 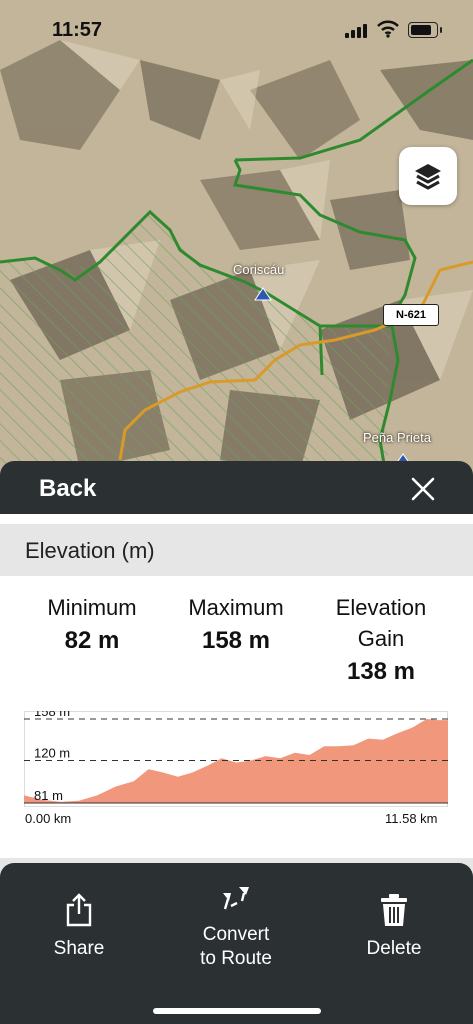 What do you see at coordinates (388, 29) in the screenshot?
I see `wifi-icon` at bounding box center [388, 29].